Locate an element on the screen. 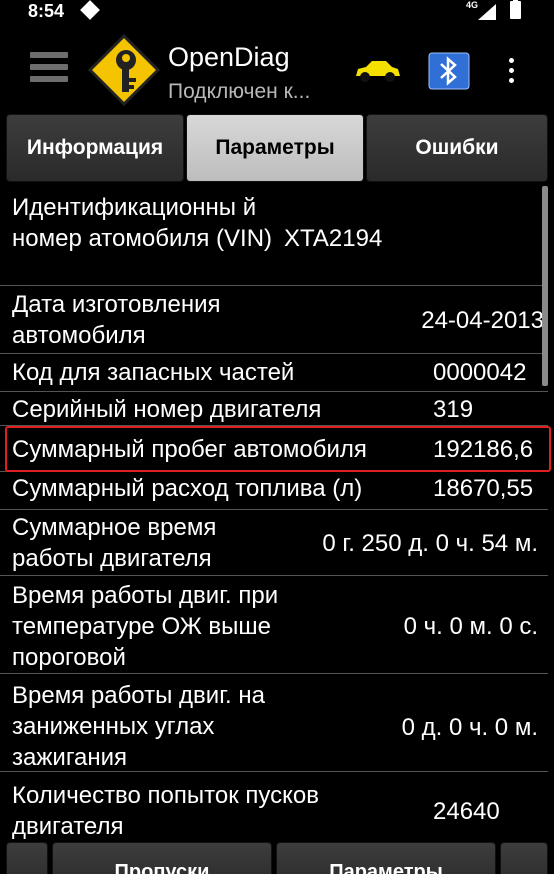 The height and width of the screenshot is (874, 554). car-icon is located at coordinates (377, 71).